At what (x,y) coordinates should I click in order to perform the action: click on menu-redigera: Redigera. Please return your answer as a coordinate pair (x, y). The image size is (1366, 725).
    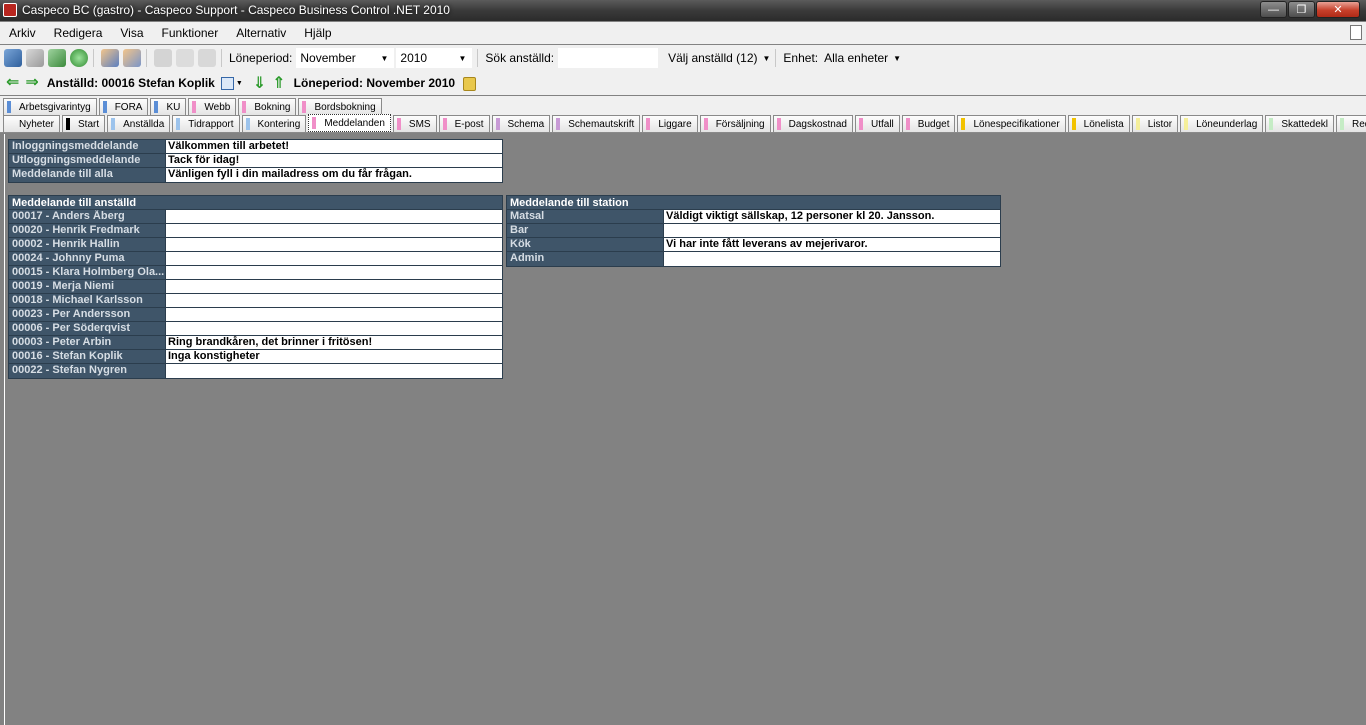
    Looking at the image, I should click on (78, 33).